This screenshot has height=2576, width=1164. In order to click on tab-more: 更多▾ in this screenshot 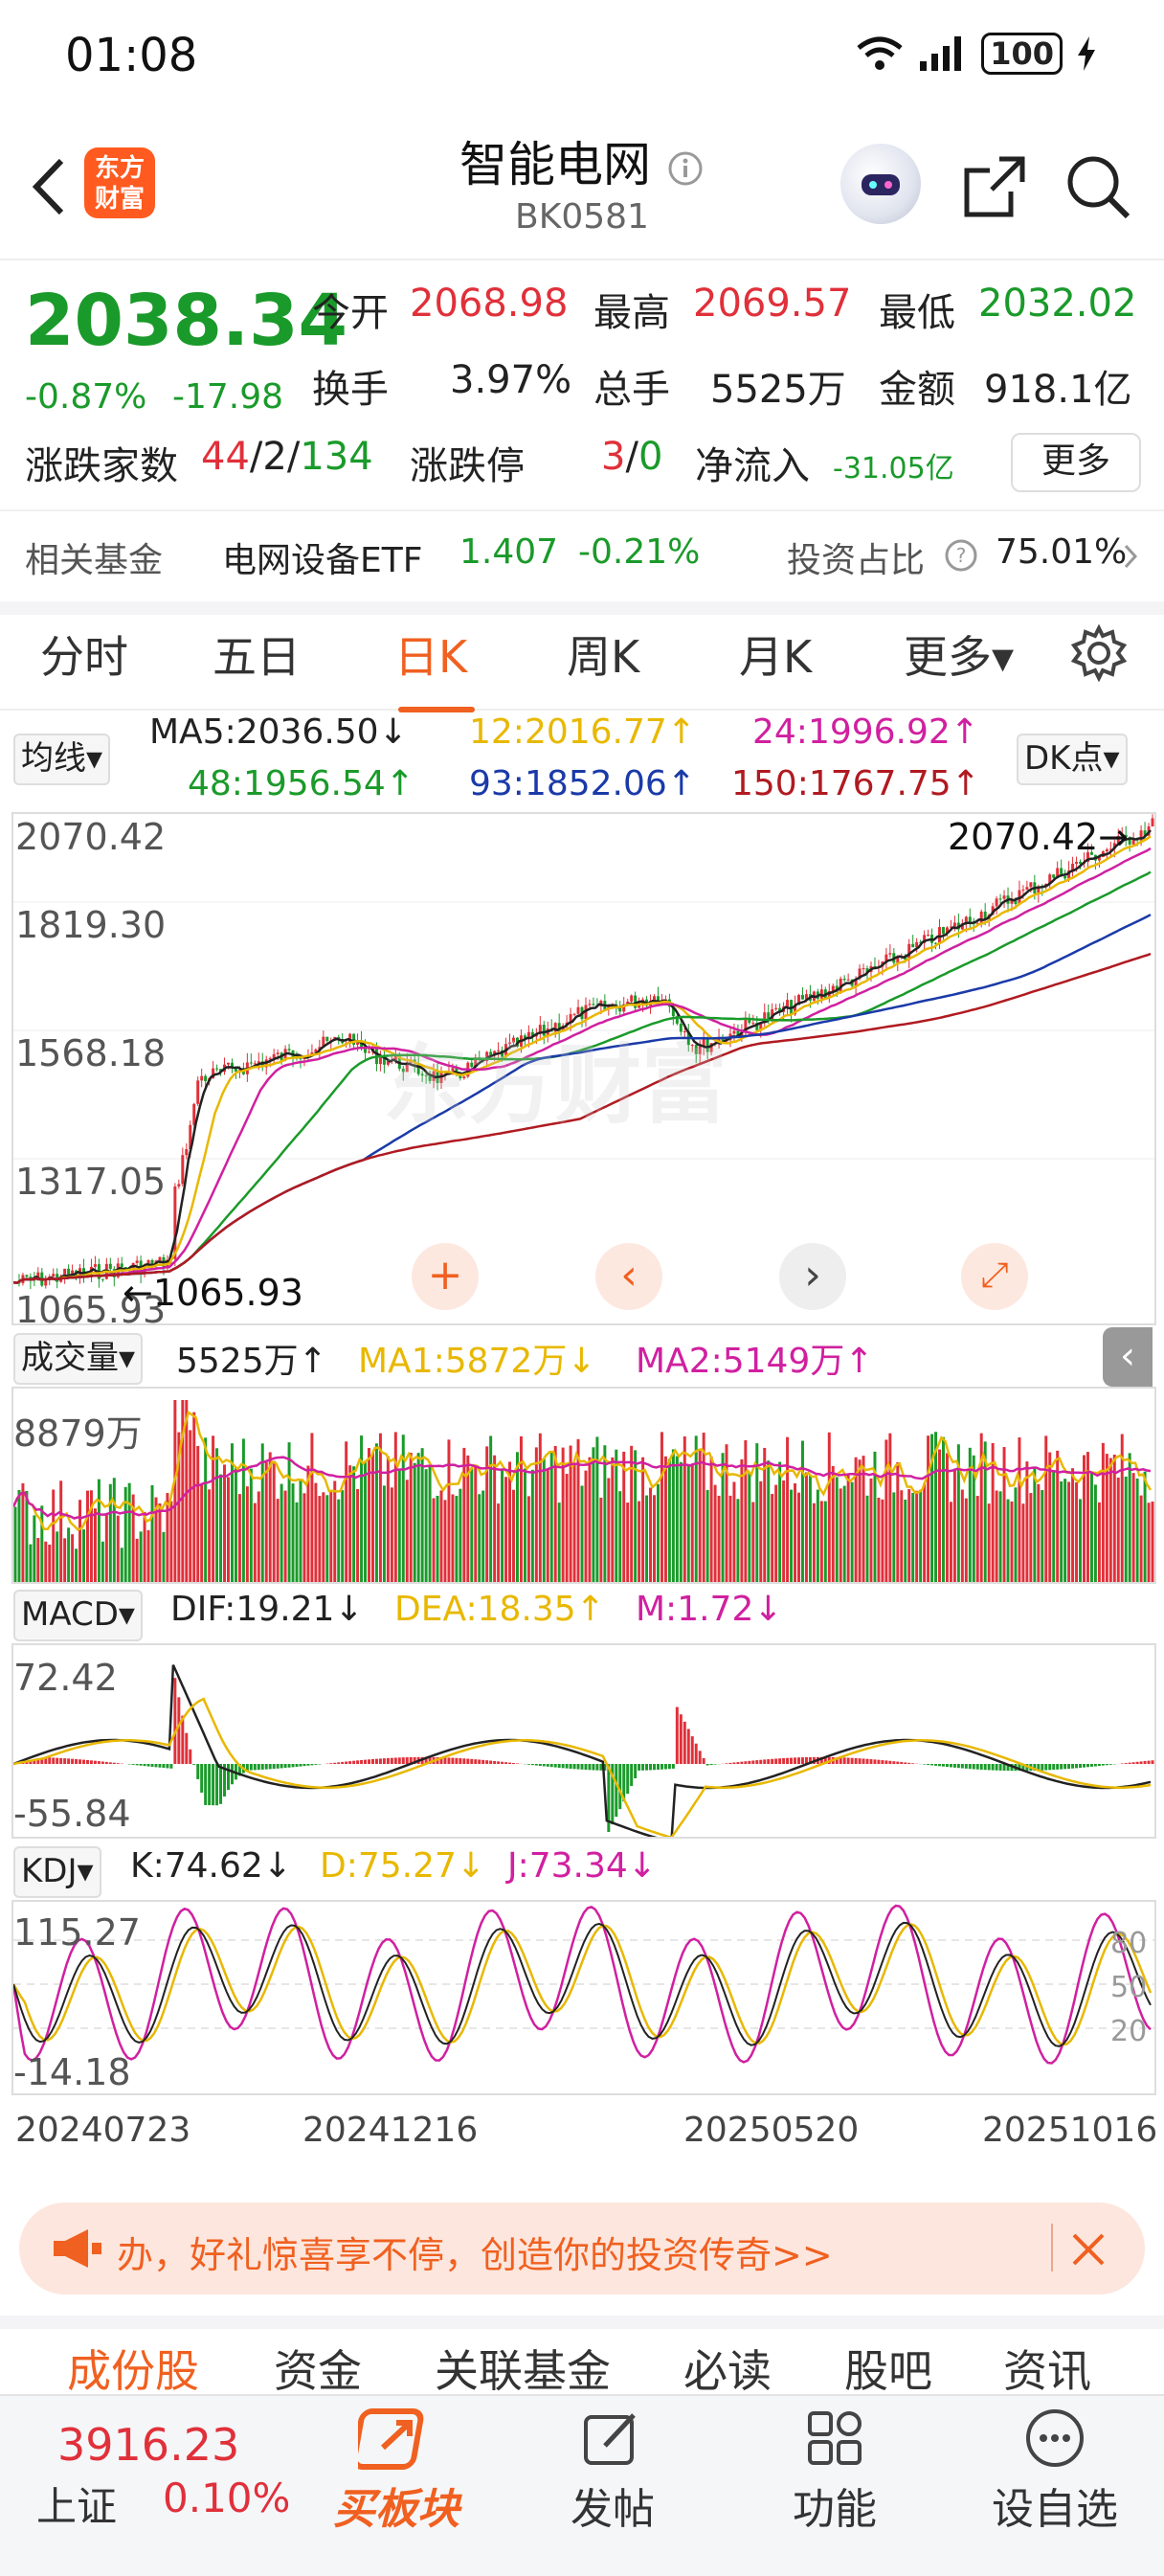, I will do `click(959, 654)`.